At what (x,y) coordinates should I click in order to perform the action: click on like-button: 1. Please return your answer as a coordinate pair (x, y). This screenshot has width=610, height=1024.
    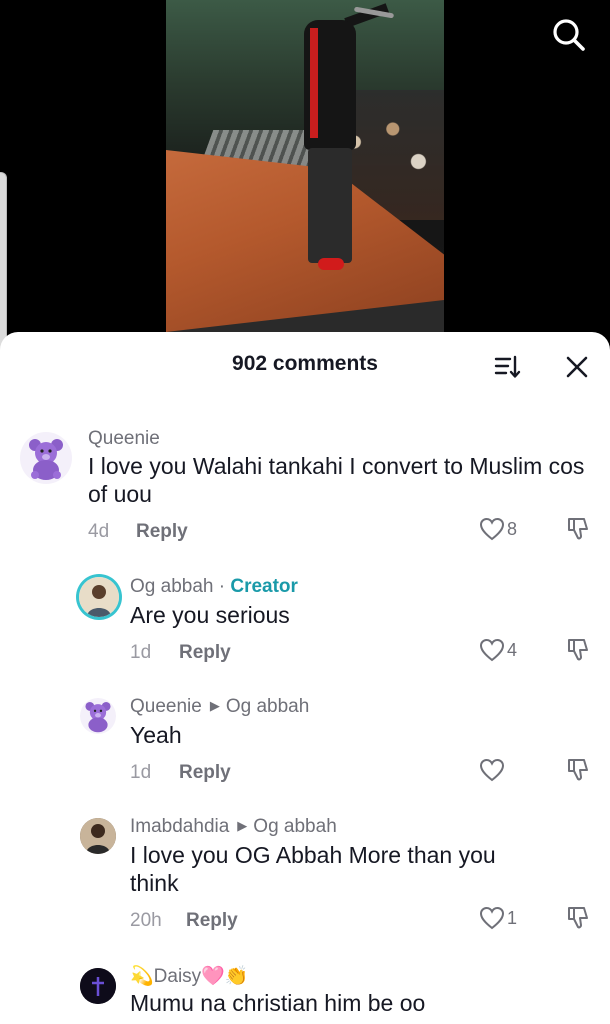
    Looking at the image, I should click on (498, 918).